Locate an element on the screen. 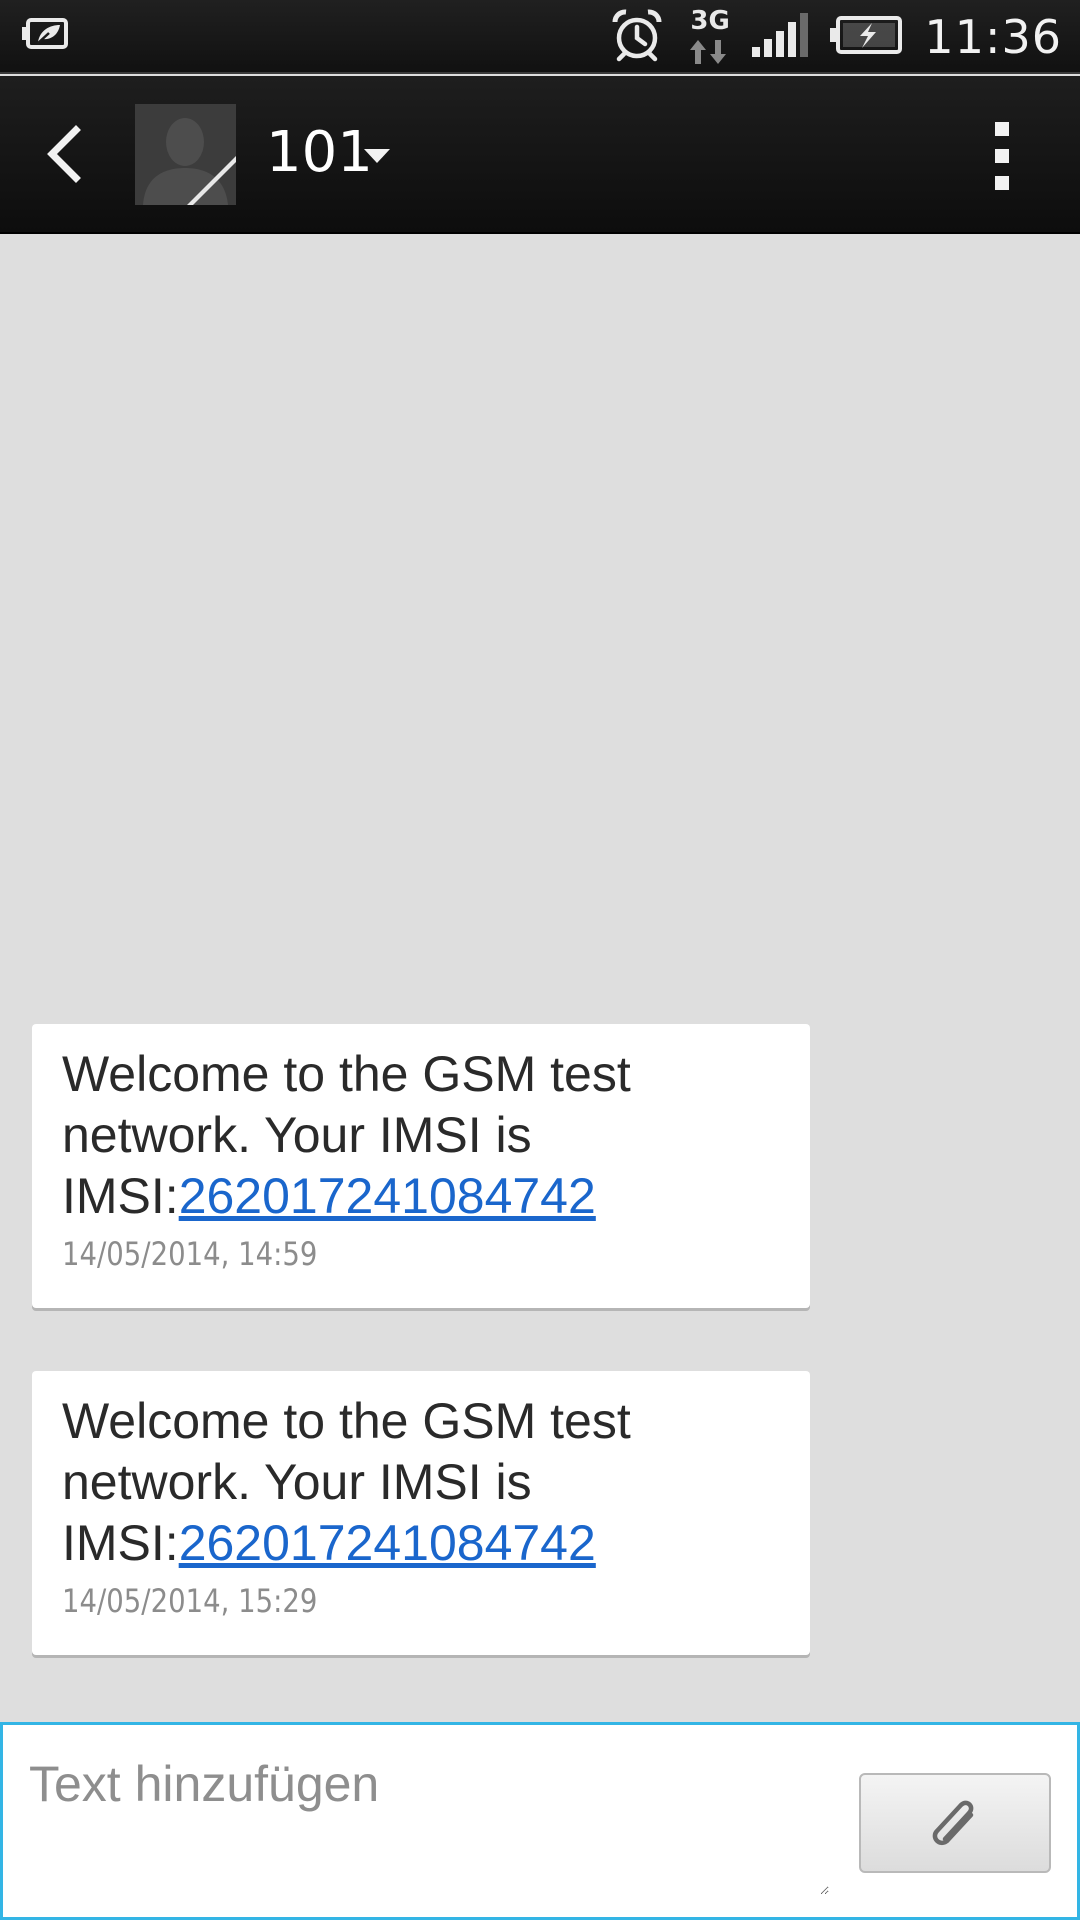 The height and width of the screenshot is (1920, 1080). contact-avatar is located at coordinates (185, 154).